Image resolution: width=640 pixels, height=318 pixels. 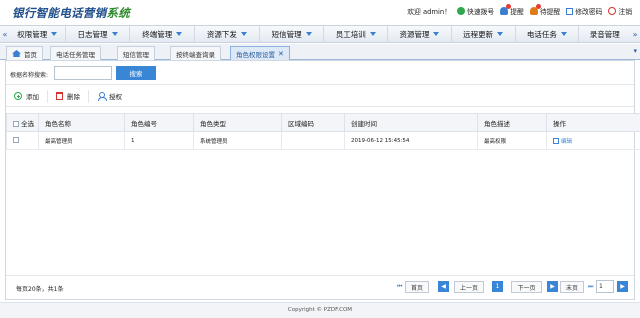 What do you see at coordinates (635, 51) in the screenshot?
I see `tabs-menu-icon: ▾` at bounding box center [635, 51].